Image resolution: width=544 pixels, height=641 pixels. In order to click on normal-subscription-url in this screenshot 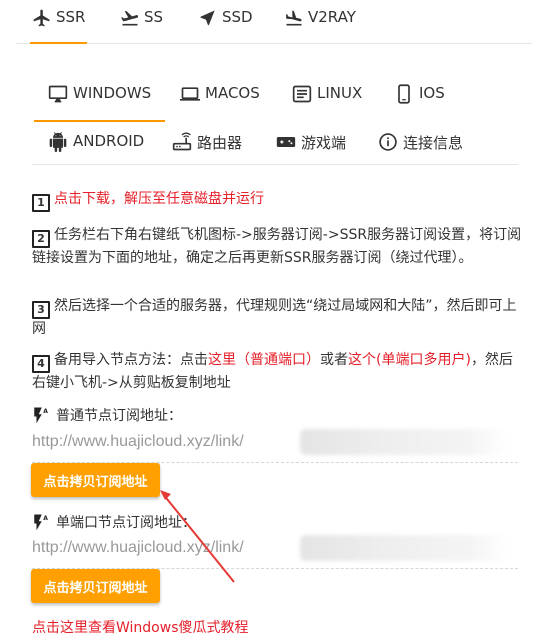, I will do `click(182, 442)`.